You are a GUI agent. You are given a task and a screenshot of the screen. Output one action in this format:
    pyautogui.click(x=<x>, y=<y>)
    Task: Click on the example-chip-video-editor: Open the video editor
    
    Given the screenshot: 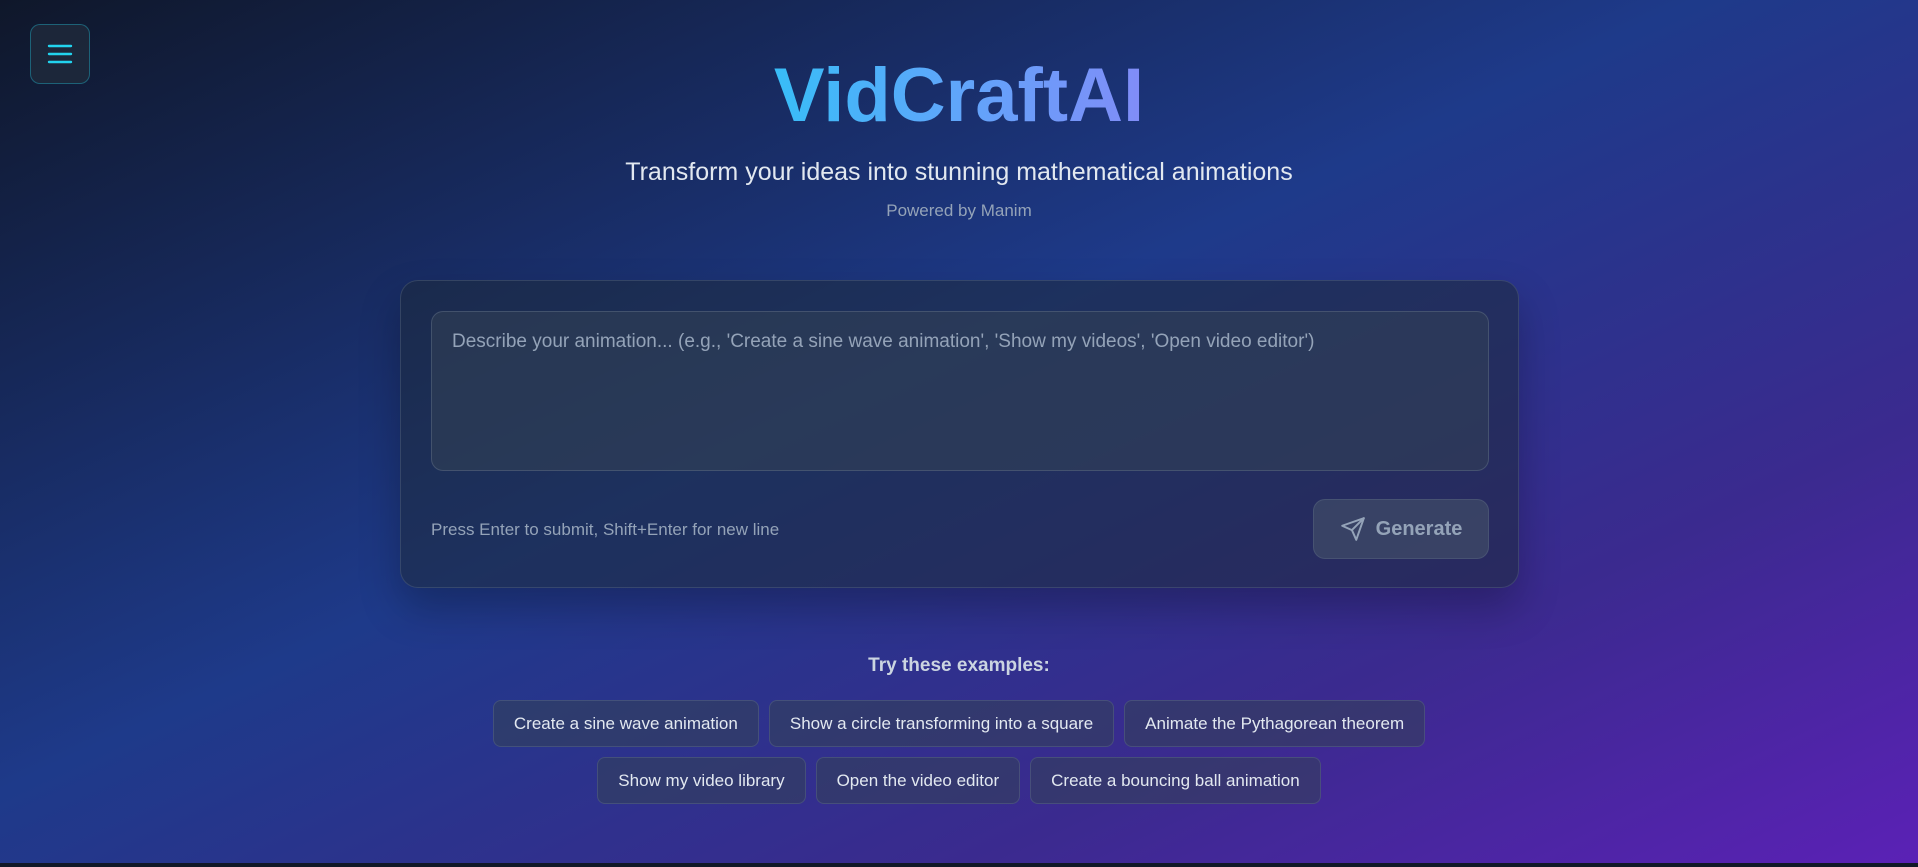 What is the action you would take?
    pyautogui.click(x=918, y=780)
    